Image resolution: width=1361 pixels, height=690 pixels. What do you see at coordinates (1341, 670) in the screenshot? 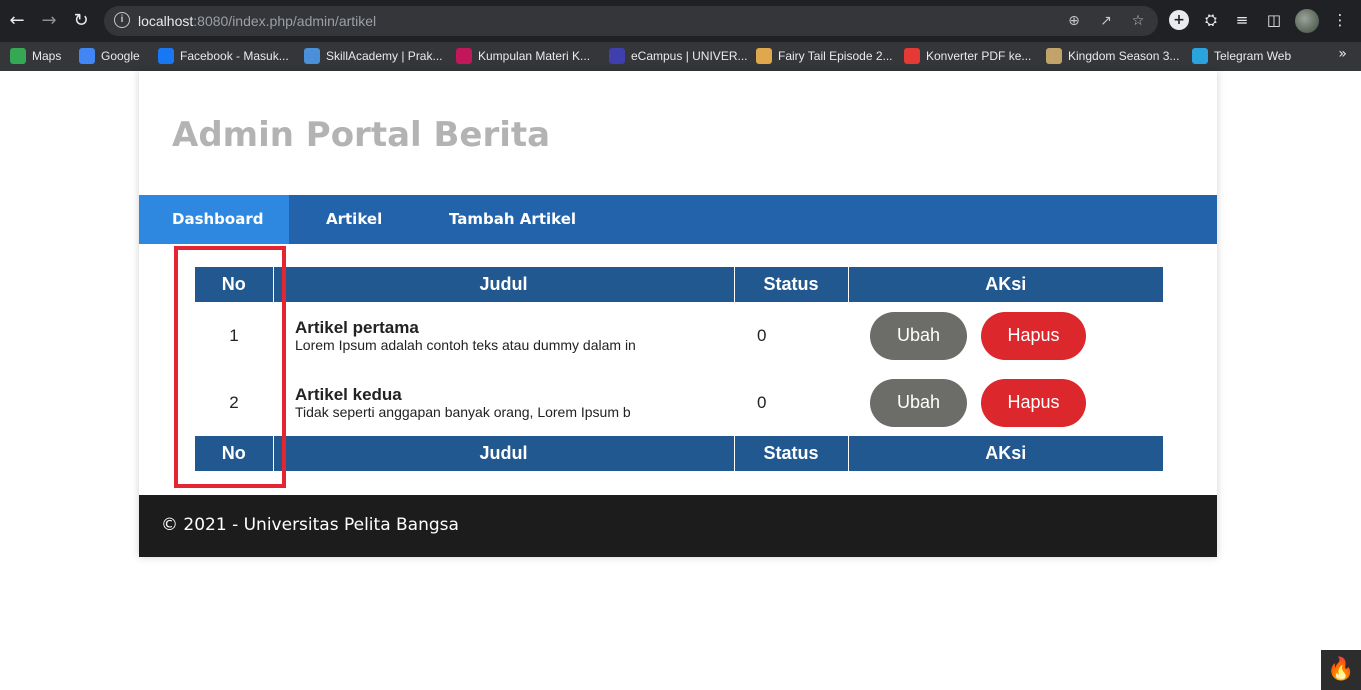
I see `codeigniter-toolbar-icon: 🔥` at bounding box center [1341, 670].